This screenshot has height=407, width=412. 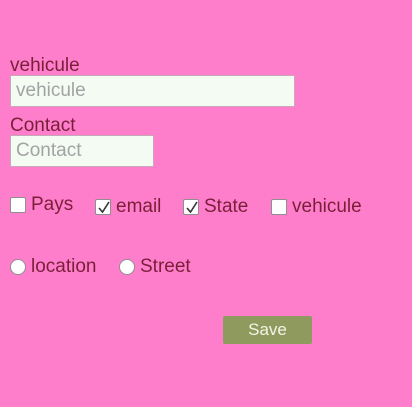 What do you see at coordinates (279, 207) in the screenshot?
I see `checkbox-vehicule` at bounding box center [279, 207].